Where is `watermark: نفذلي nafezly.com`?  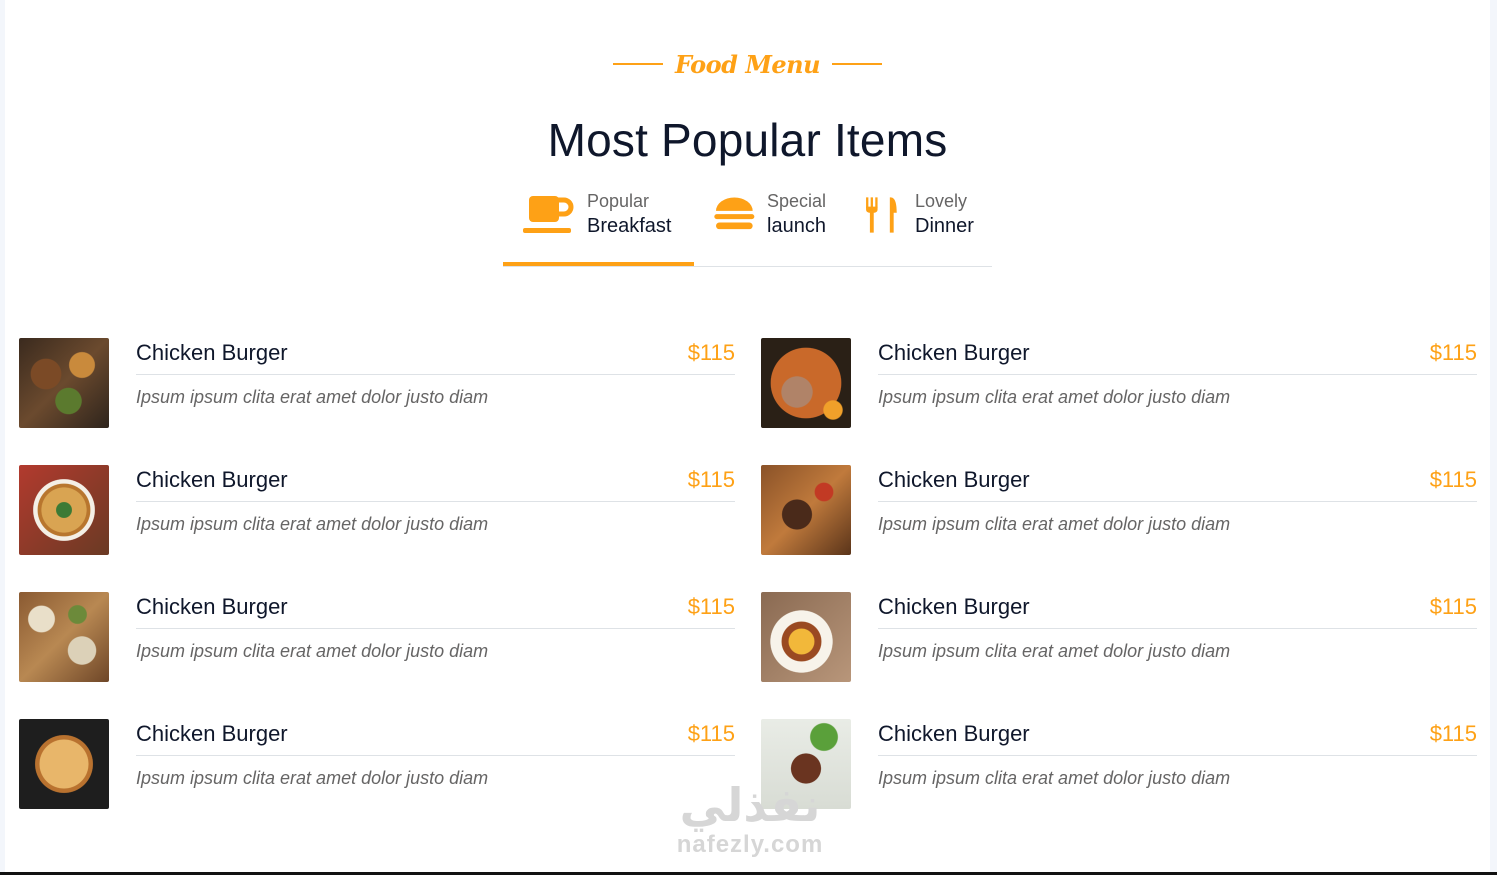 watermark: نفذلي nafezly.com is located at coordinates (750, 825).